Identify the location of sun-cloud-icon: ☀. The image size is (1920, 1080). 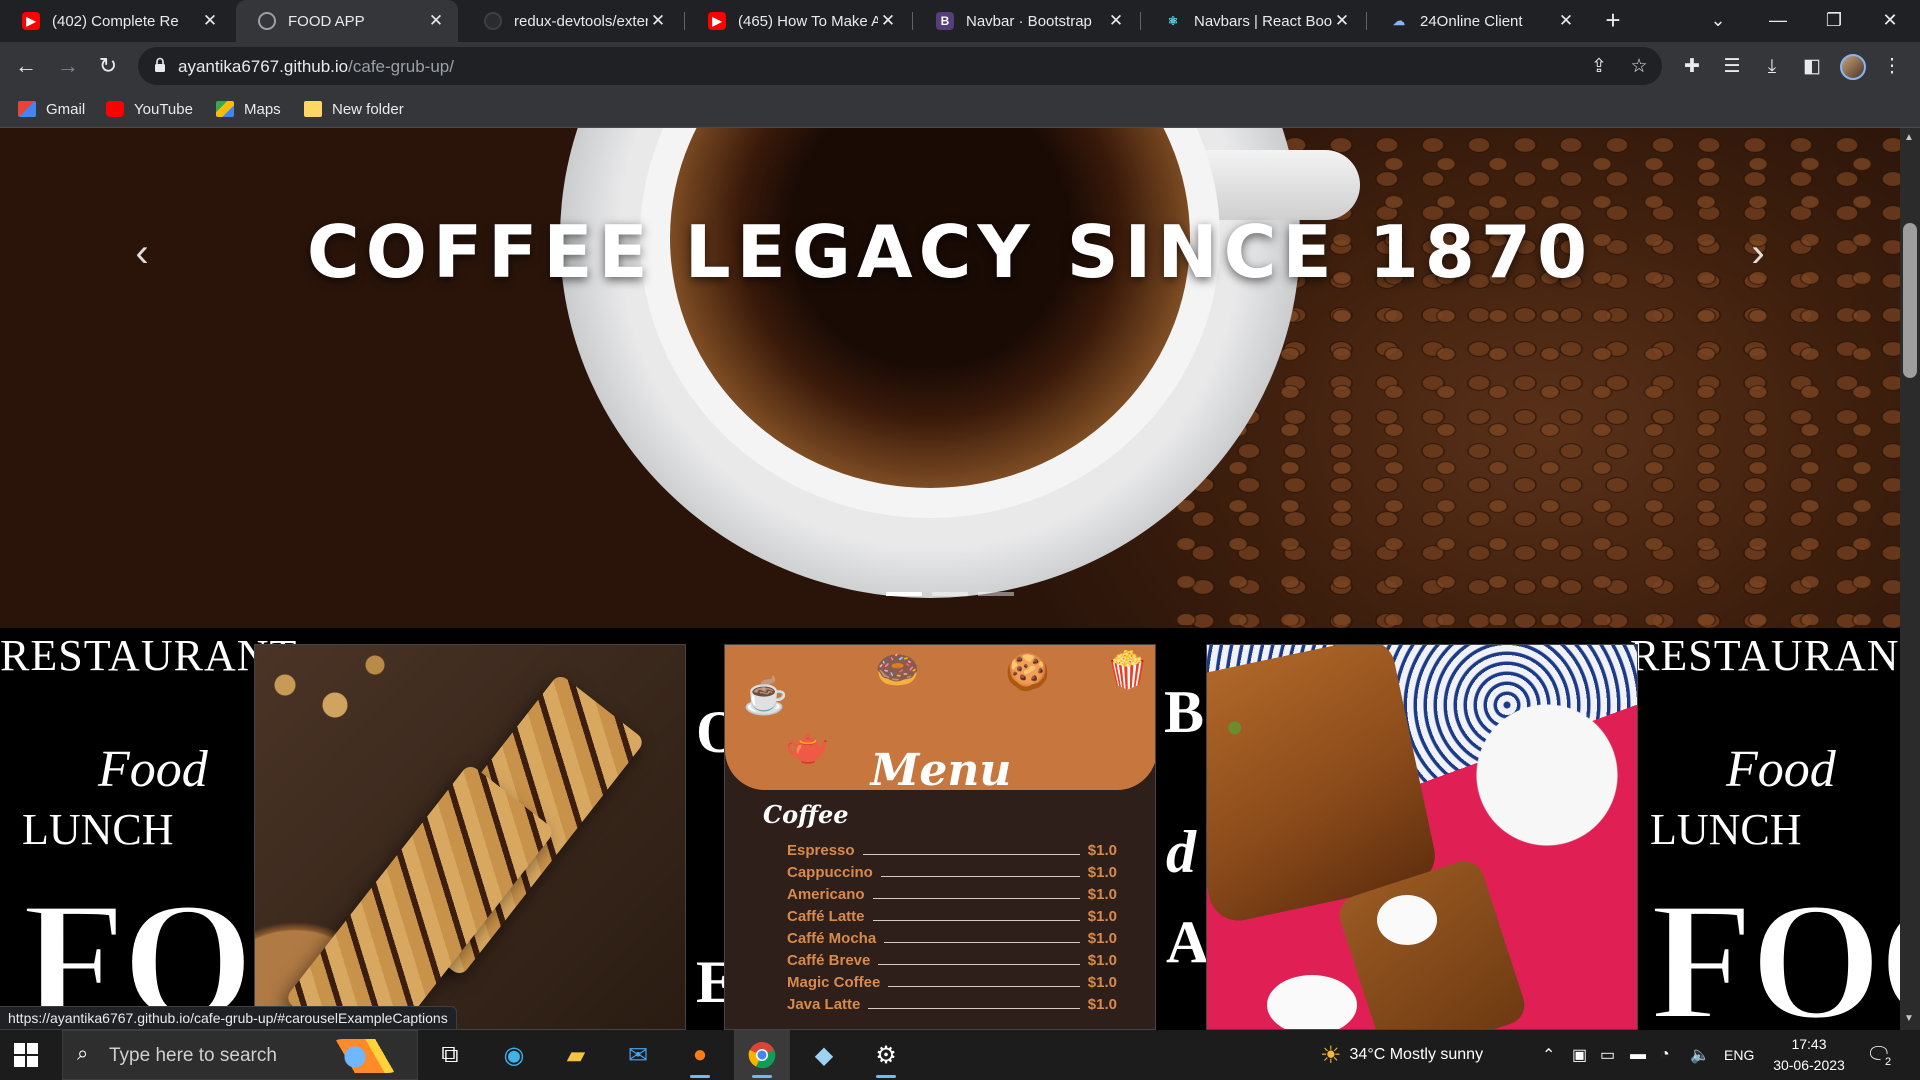
(1331, 1055).